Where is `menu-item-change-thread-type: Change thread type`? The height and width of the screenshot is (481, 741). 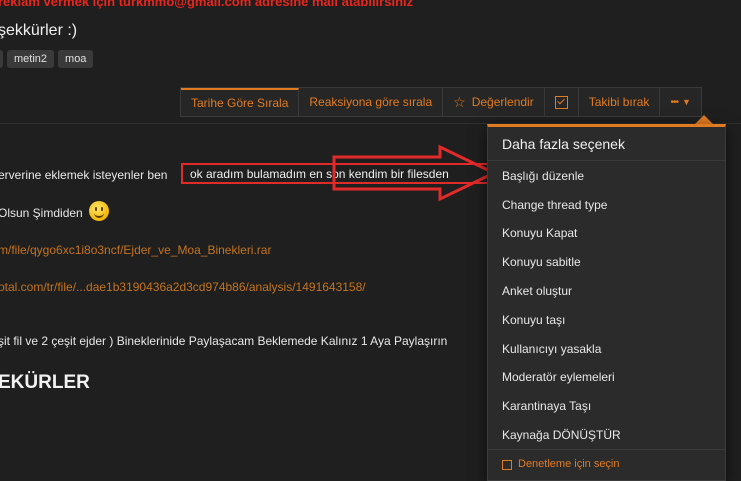
menu-item-change-thread-type: Change thread type is located at coordinates (554, 205).